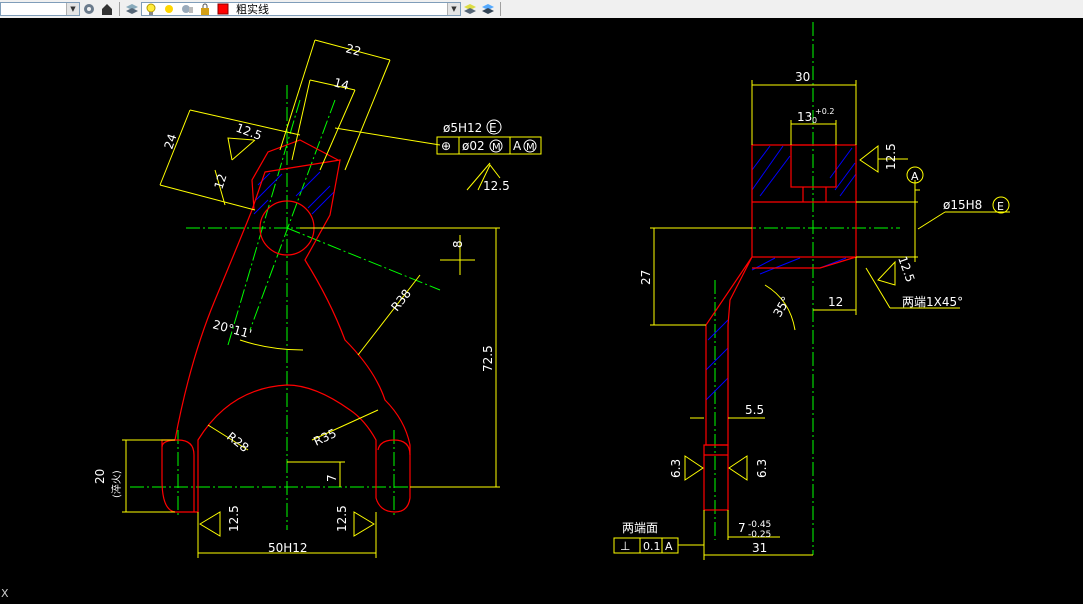 The width and height of the screenshot is (1083, 604). I want to click on dim-d15h8: ø15H8, so click(962, 205).